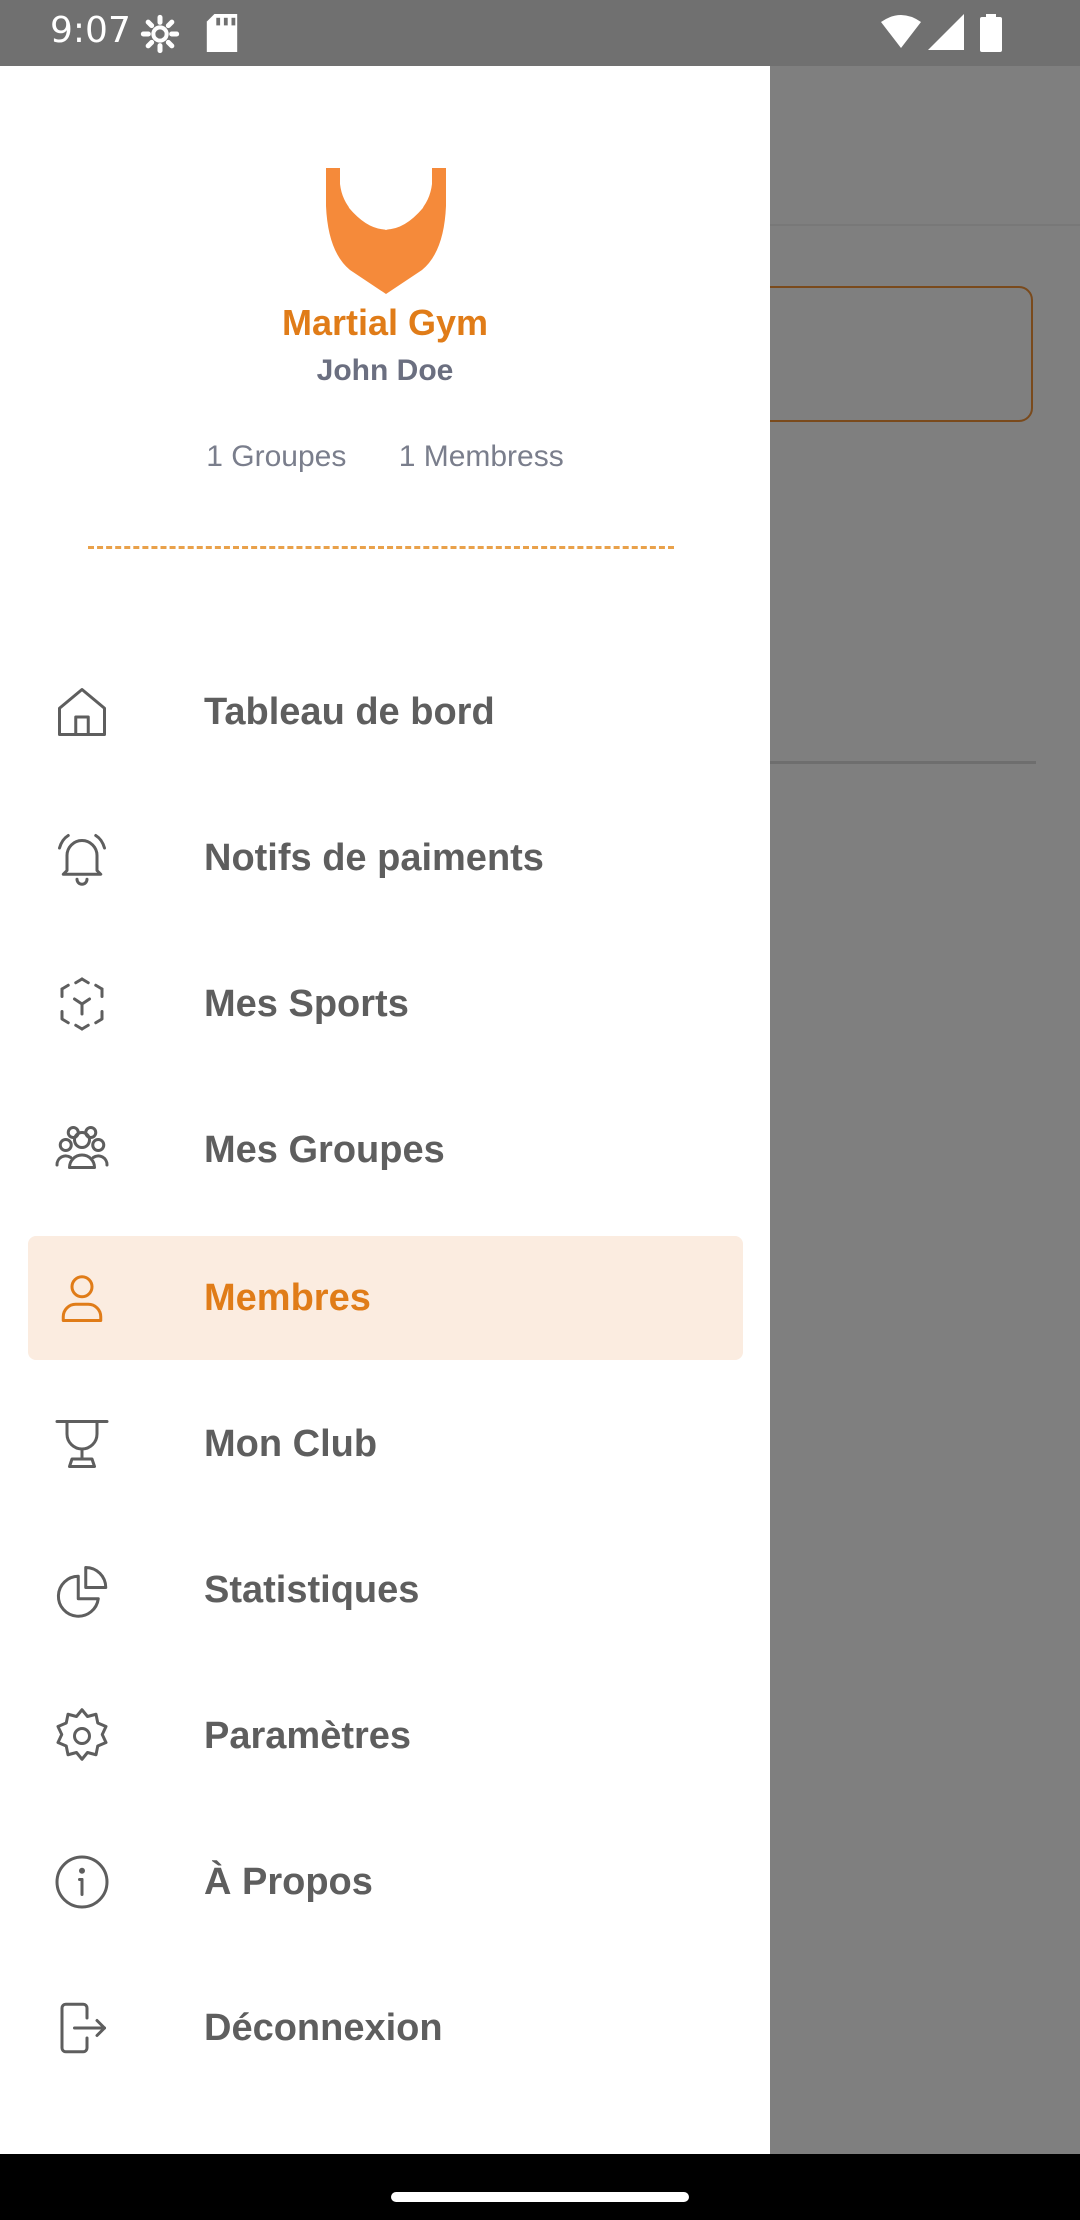  What do you see at coordinates (349, 712) in the screenshot?
I see `menu-label: Tableau de bord` at bounding box center [349, 712].